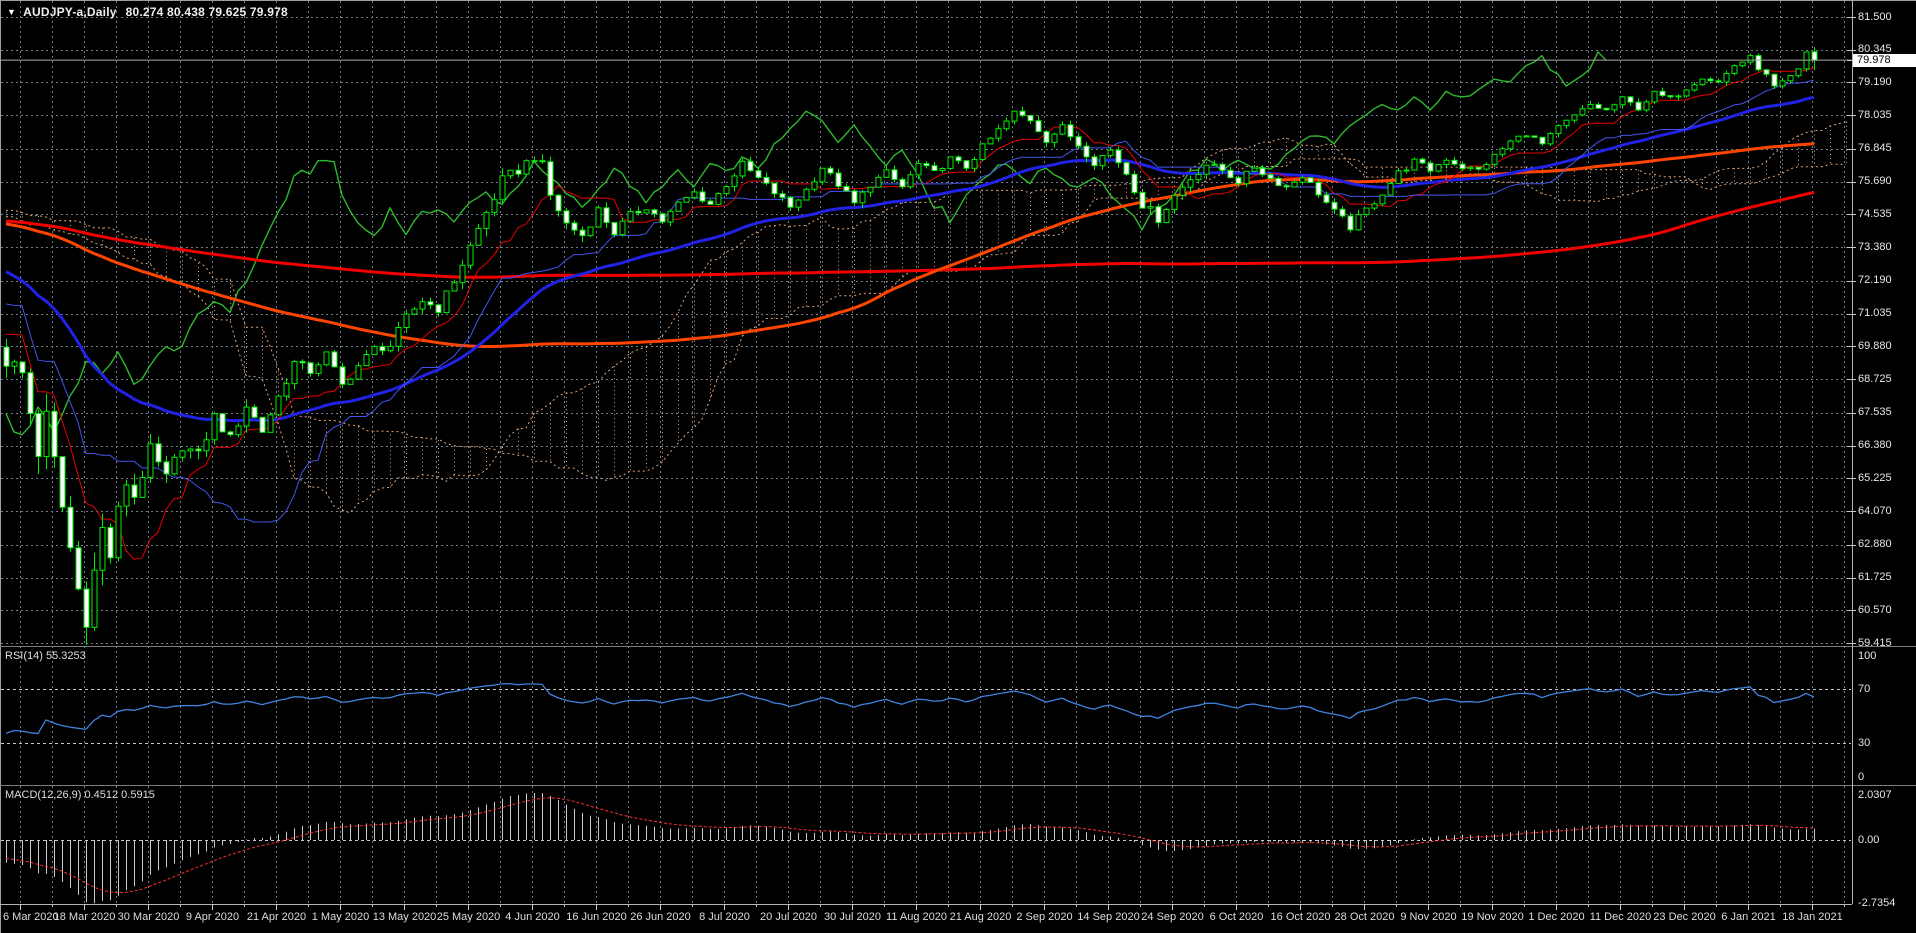 The width and height of the screenshot is (1916, 933). What do you see at coordinates (1875, 313) in the screenshot?
I see `price-tick-label: 71.035` at bounding box center [1875, 313].